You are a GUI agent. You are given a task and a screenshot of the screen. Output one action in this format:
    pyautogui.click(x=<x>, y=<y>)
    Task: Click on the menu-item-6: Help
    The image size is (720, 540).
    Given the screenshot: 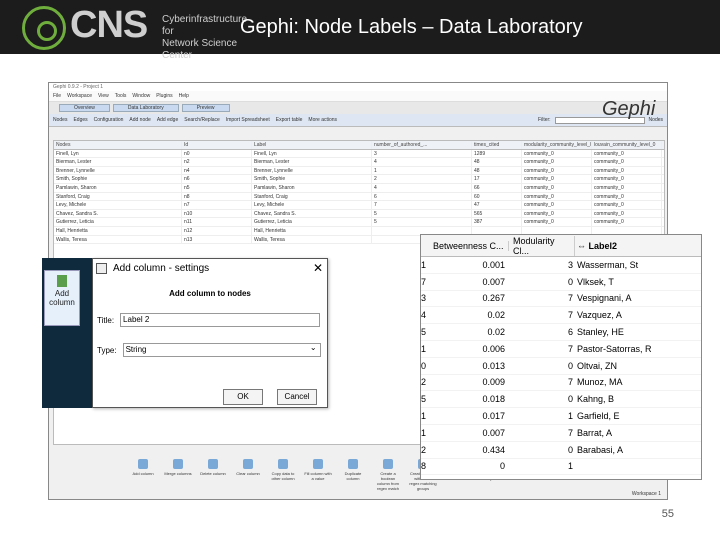 What is the action you would take?
    pyautogui.click(x=184, y=96)
    